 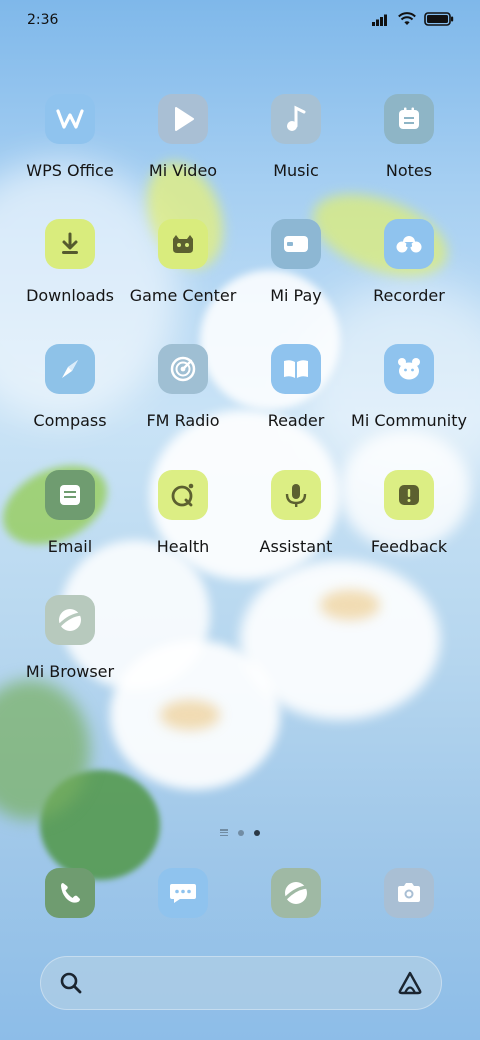 I want to click on status-icons, so click(x=413, y=19).